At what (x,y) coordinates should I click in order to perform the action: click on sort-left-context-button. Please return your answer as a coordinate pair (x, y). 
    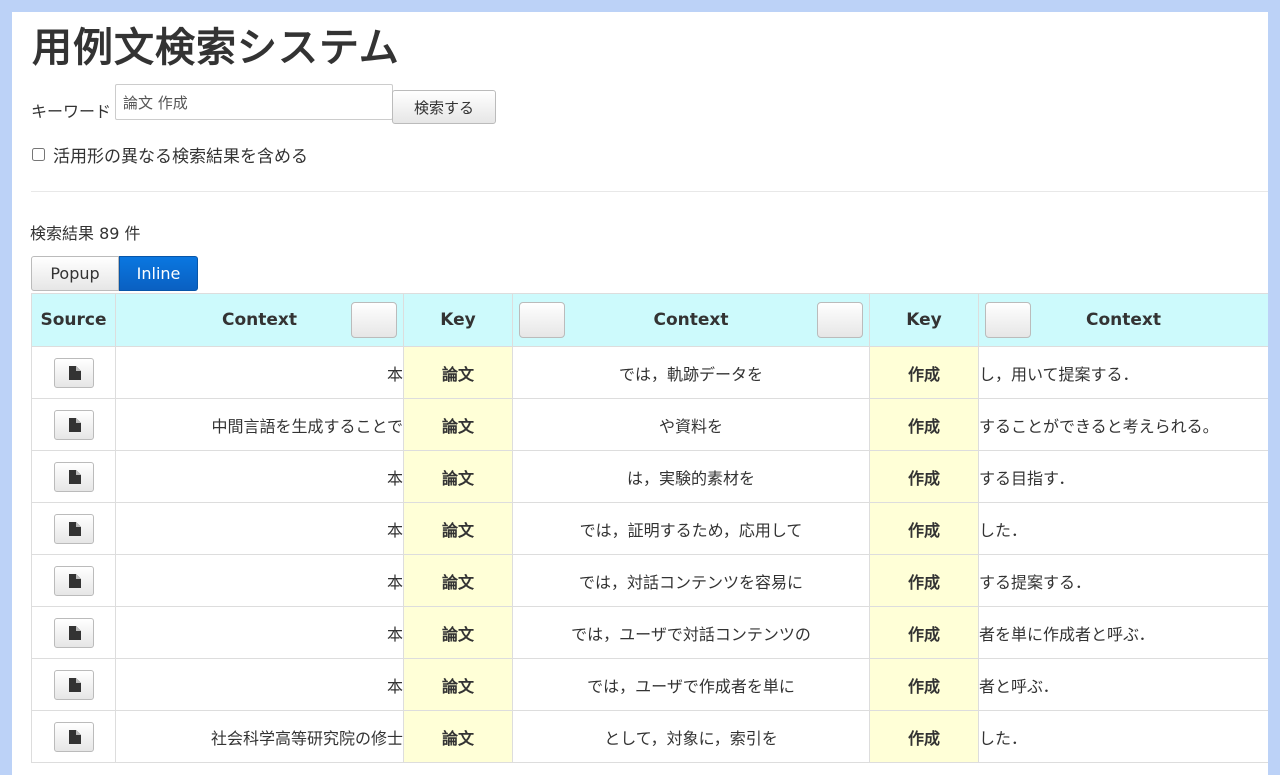
    Looking at the image, I should click on (374, 320).